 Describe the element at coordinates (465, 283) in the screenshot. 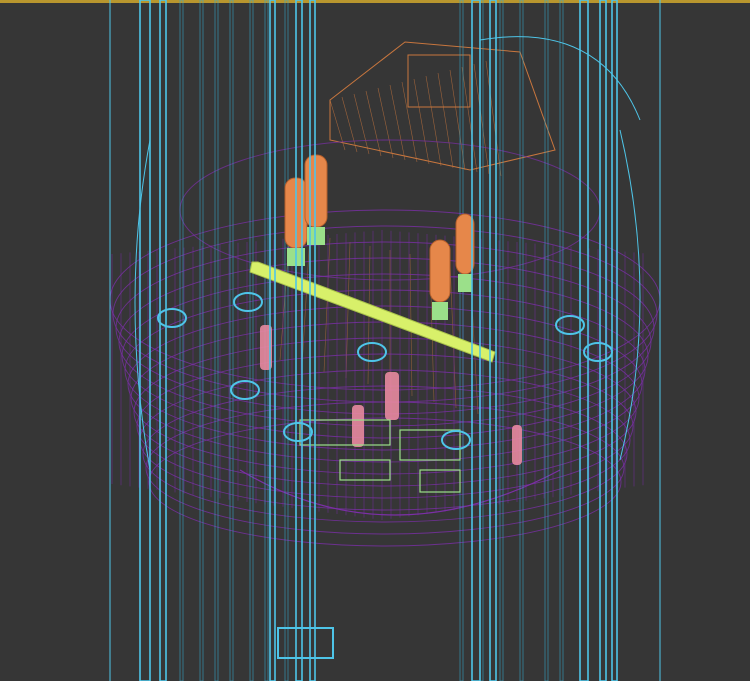

I see `canister-4-base` at that location.